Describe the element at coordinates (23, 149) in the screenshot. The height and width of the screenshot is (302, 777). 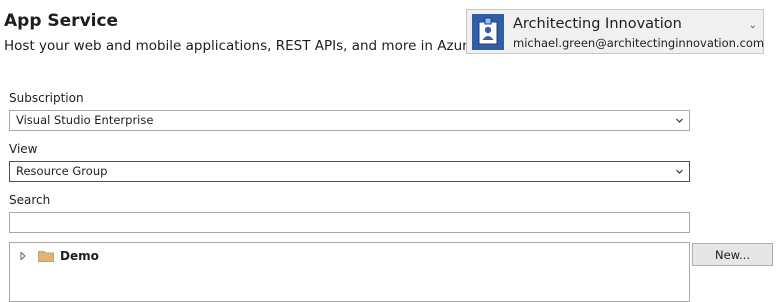
I see `view-label: View` at that location.